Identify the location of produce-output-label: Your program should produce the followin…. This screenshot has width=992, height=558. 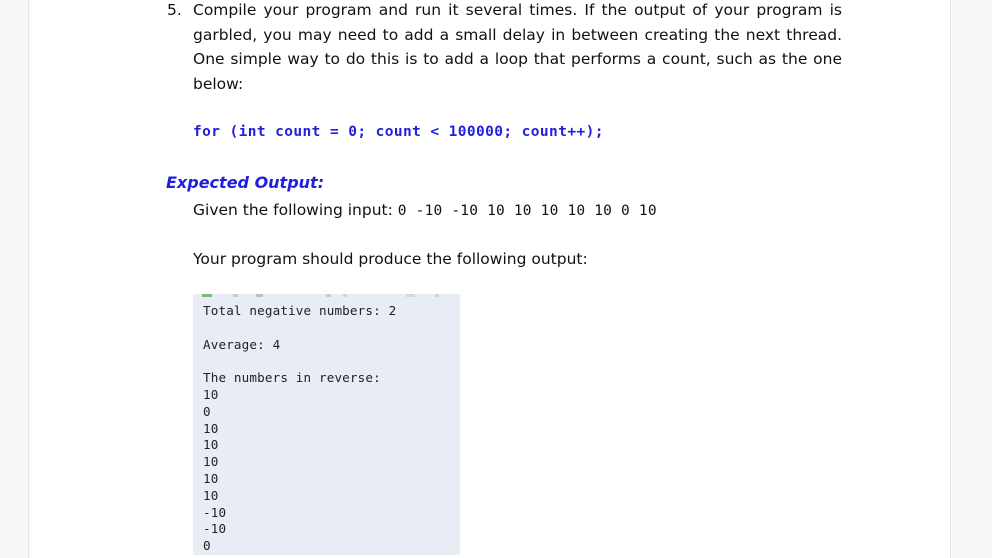
(390, 259).